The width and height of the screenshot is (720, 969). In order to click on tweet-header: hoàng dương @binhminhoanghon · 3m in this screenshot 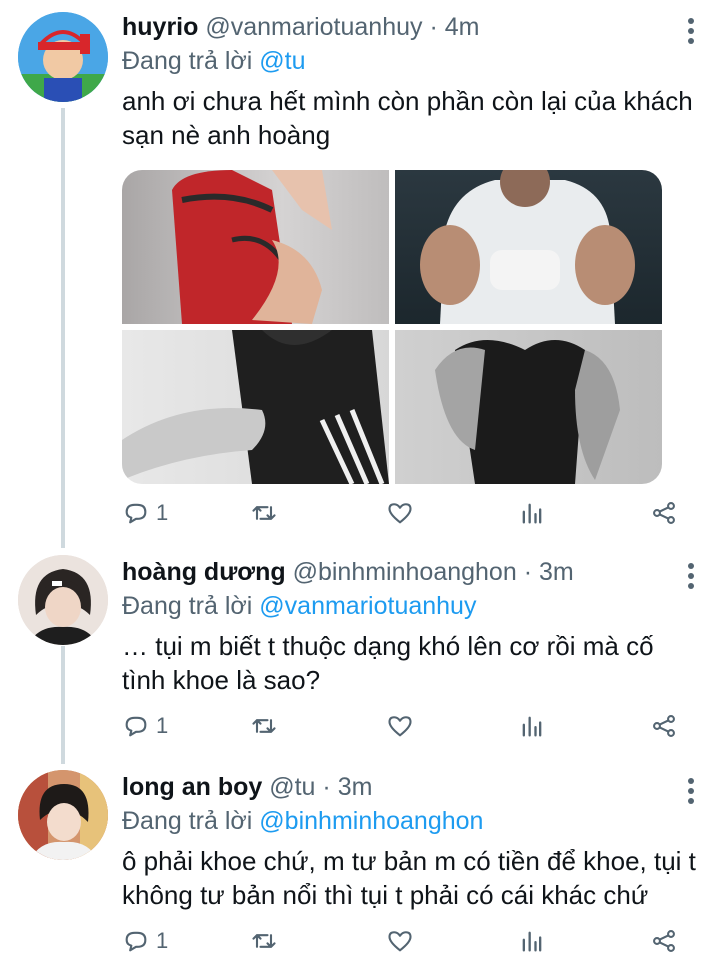, I will do `click(411, 572)`.